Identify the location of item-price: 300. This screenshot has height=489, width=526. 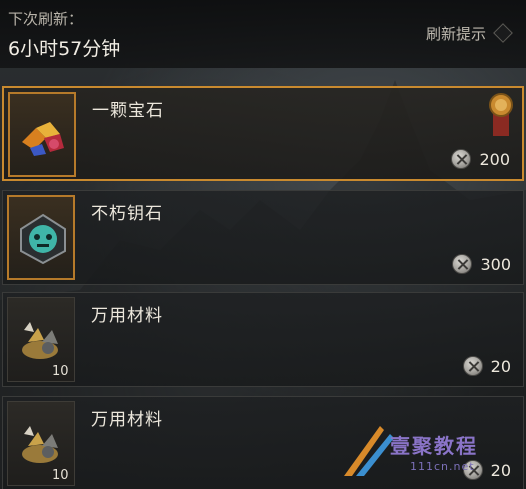
(481, 264).